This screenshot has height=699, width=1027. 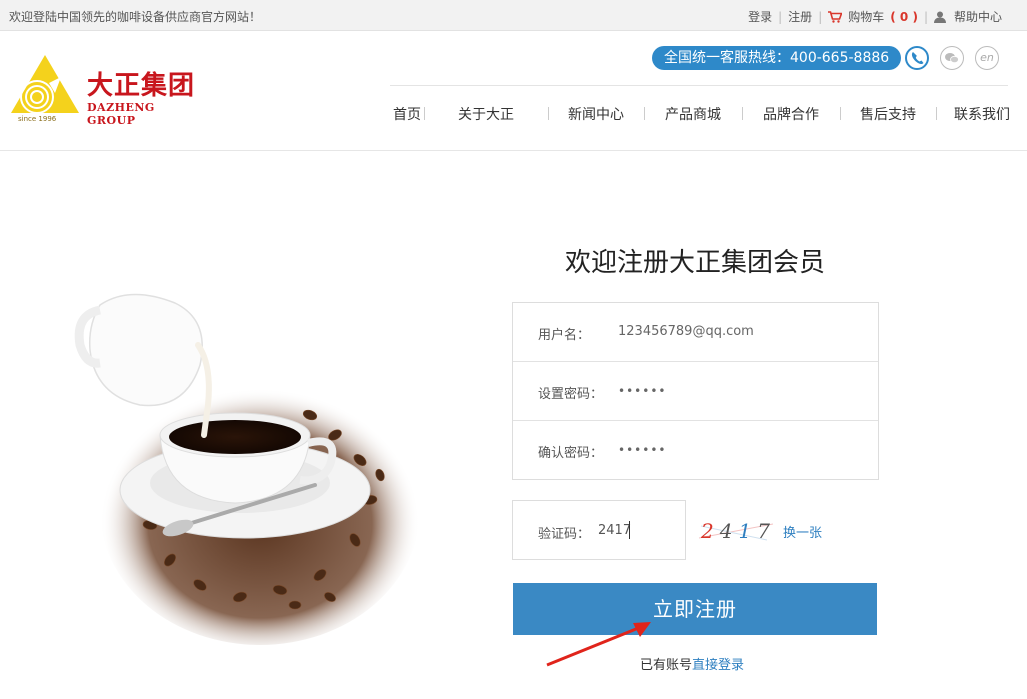 What do you see at coordinates (866, 16) in the screenshot?
I see `cart-link: 购物车` at bounding box center [866, 16].